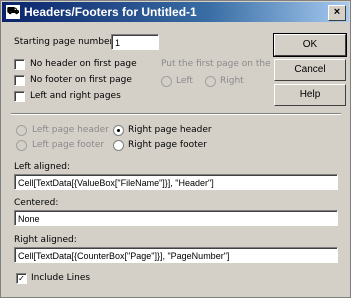 The height and width of the screenshot is (298, 351). What do you see at coordinates (68, 145) in the screenshot?
I see `left-page-footer-label: Left page footer` at bounding box center [68, 145].